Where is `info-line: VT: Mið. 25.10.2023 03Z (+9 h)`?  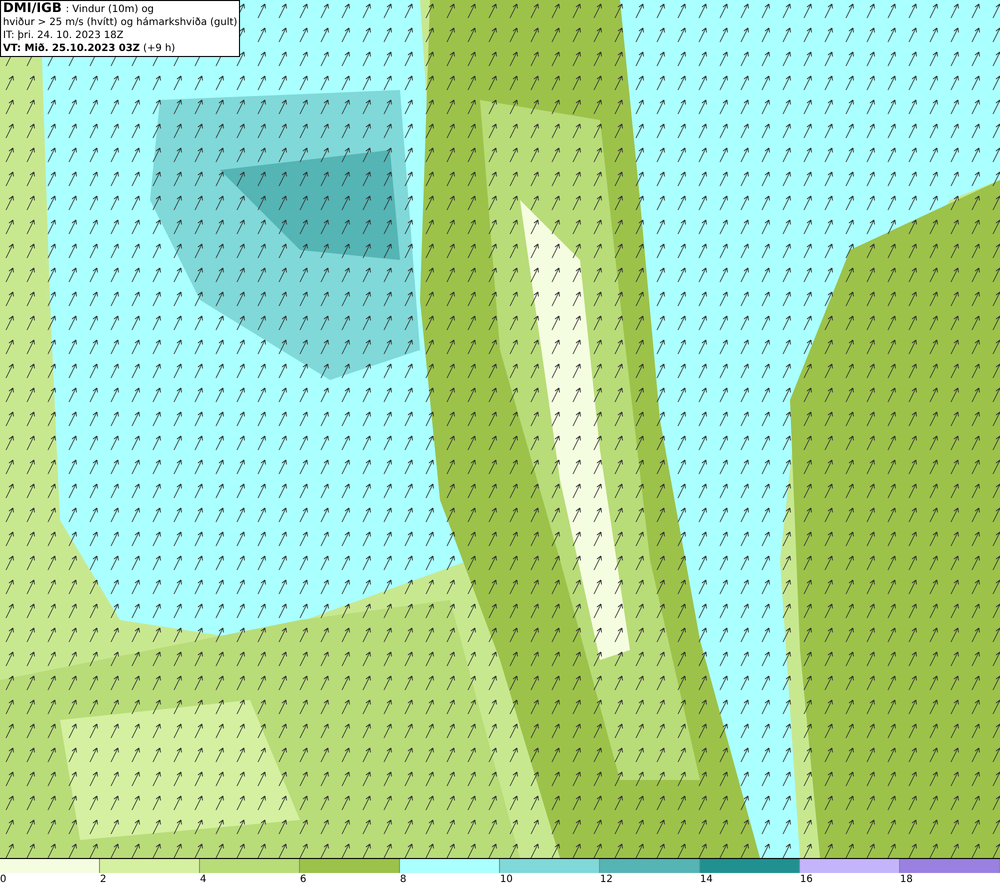 info-line: VT: Mið. 25.10.2023 03Z (+9 h) is located at coordinates (89, 48).